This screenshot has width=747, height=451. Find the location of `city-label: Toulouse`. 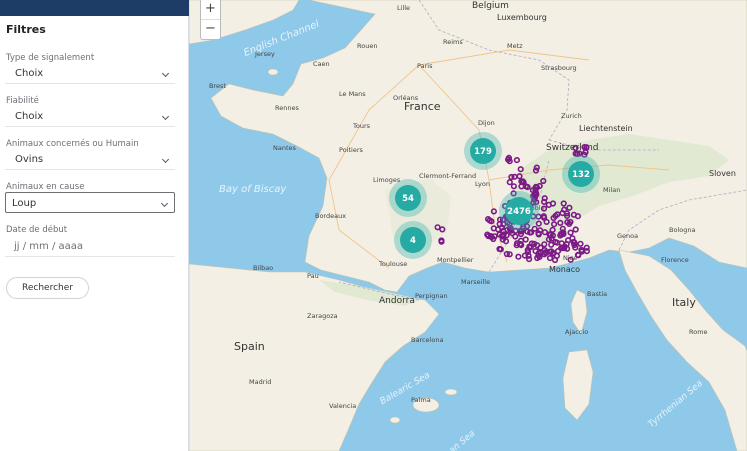

city-label: Toulouse is located at coordinates (392, 264).